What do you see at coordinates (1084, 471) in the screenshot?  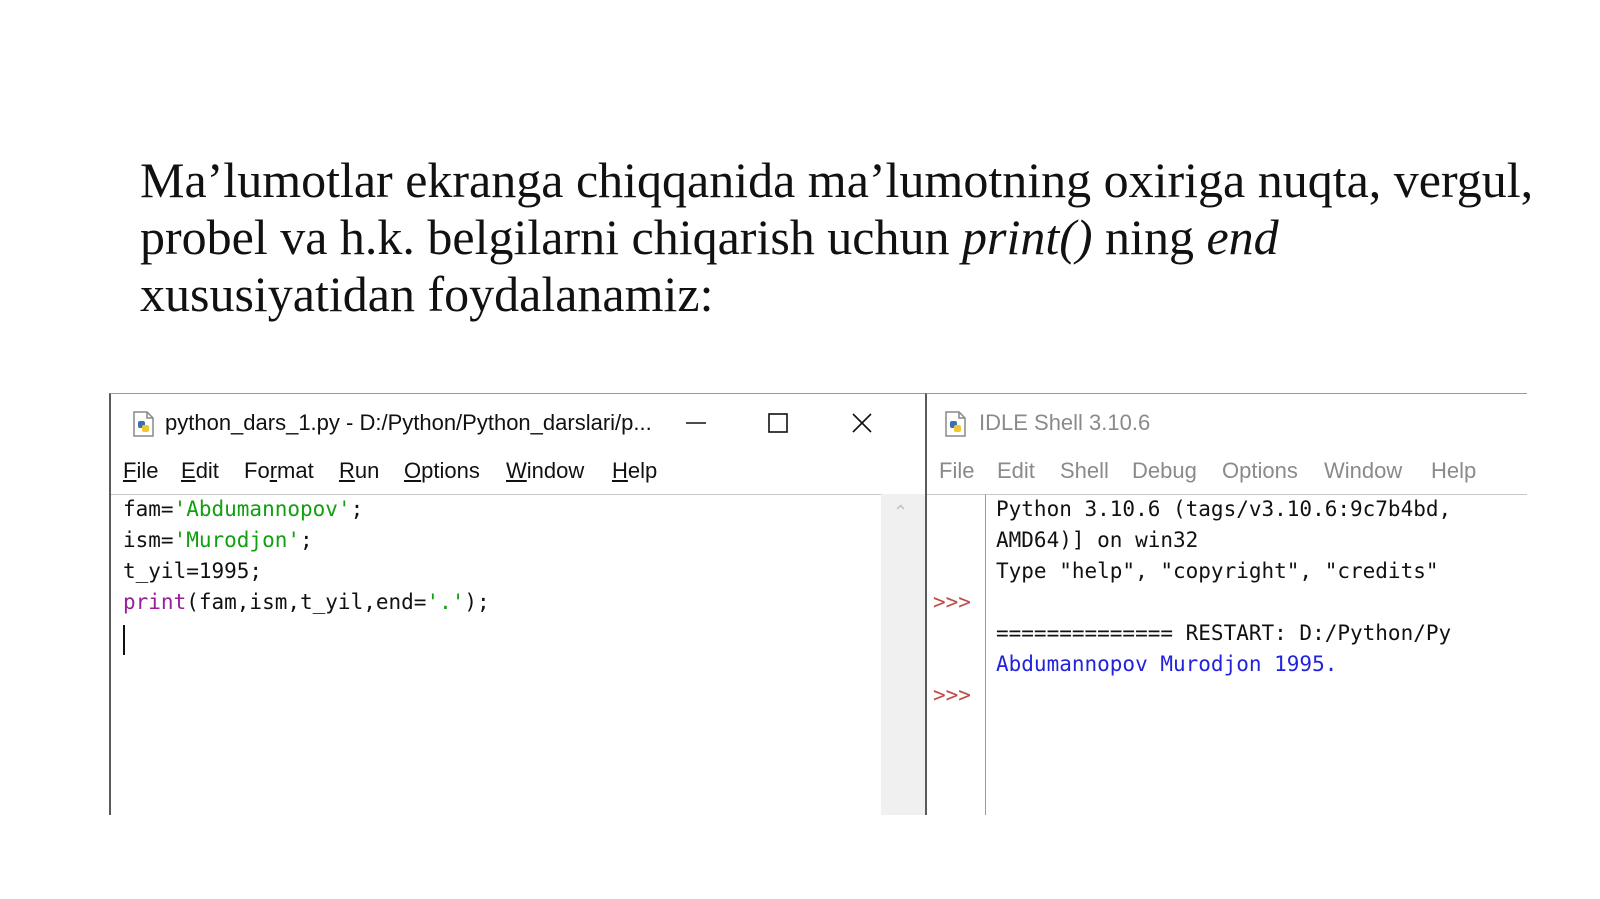 I see `shell-menu-shell: Shell` at bounding box center [1084, 471].